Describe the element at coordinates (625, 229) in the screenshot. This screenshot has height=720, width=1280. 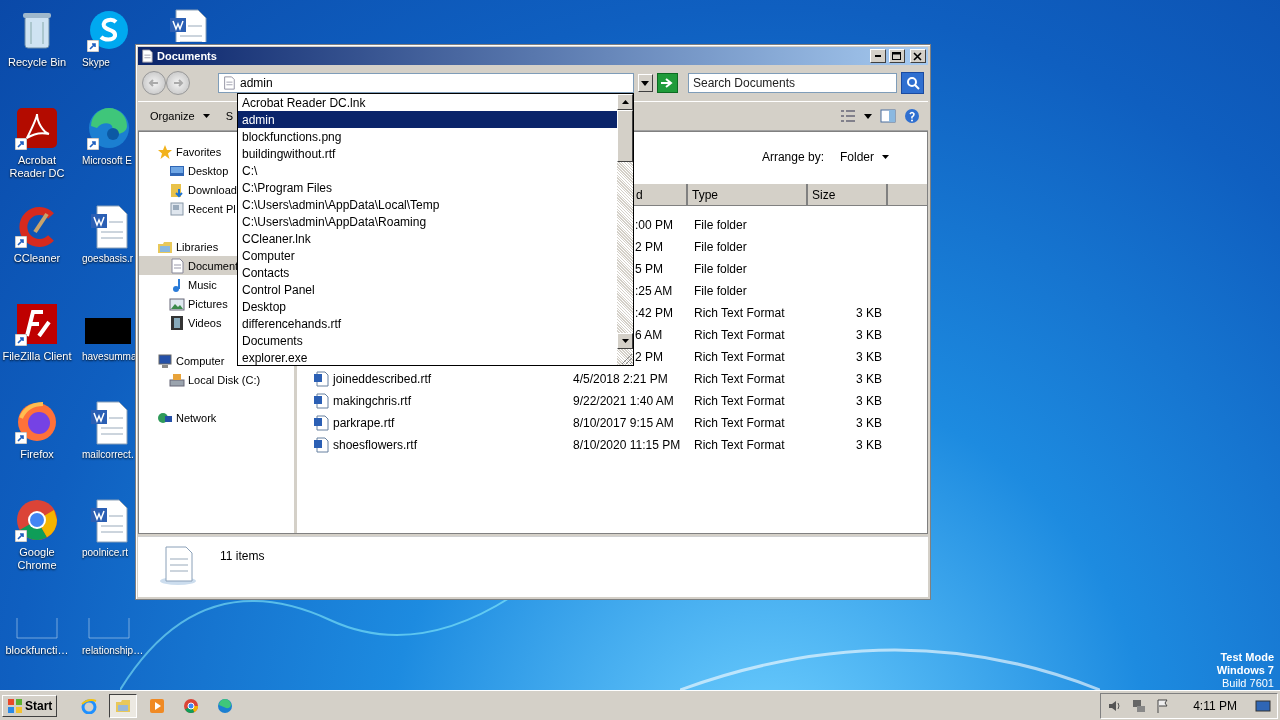
I see `scrollbar` at that location.